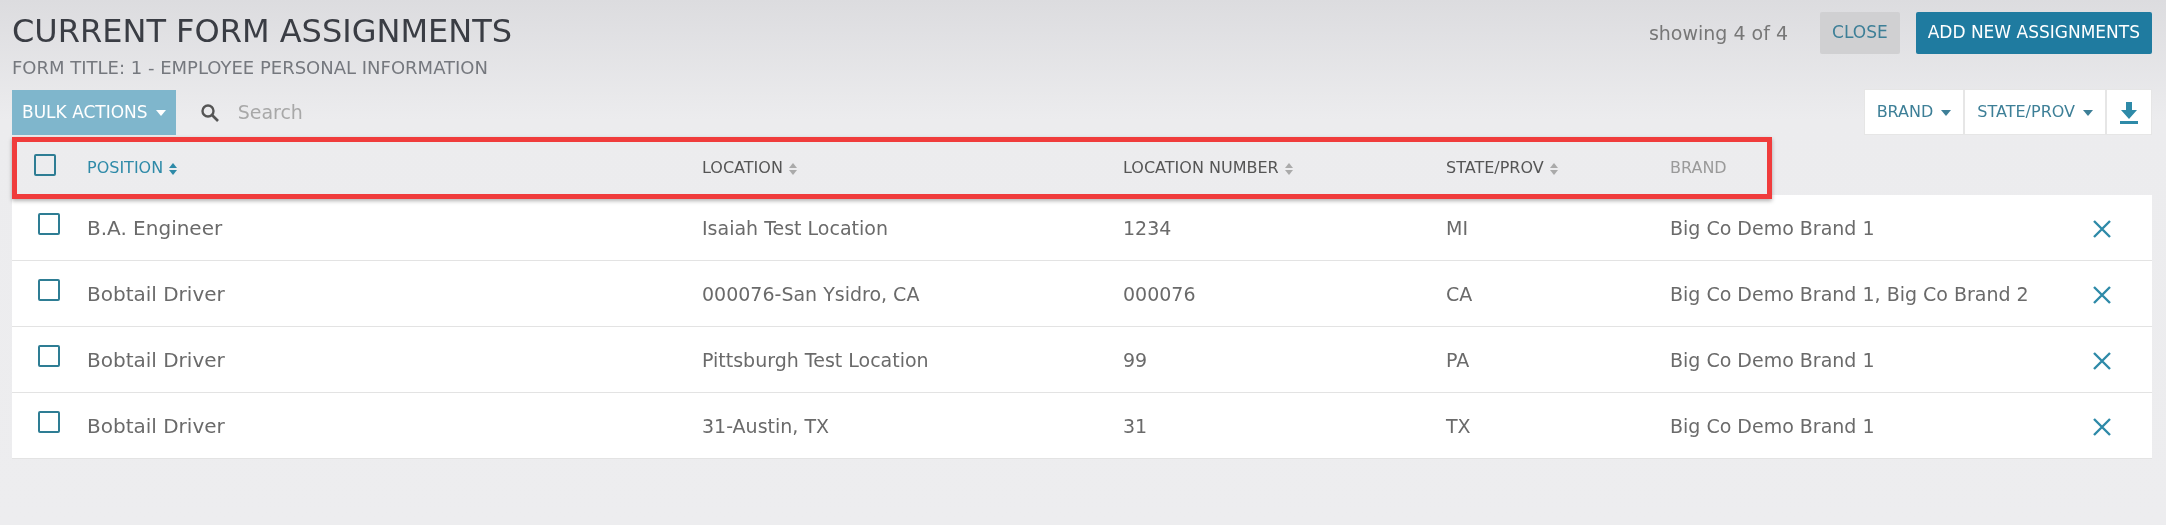  What do you see at coordinates (815, 359) in the screenshot?
I see `table-cell: Pittsburgh Test Location` at bounding box center [815, 359].